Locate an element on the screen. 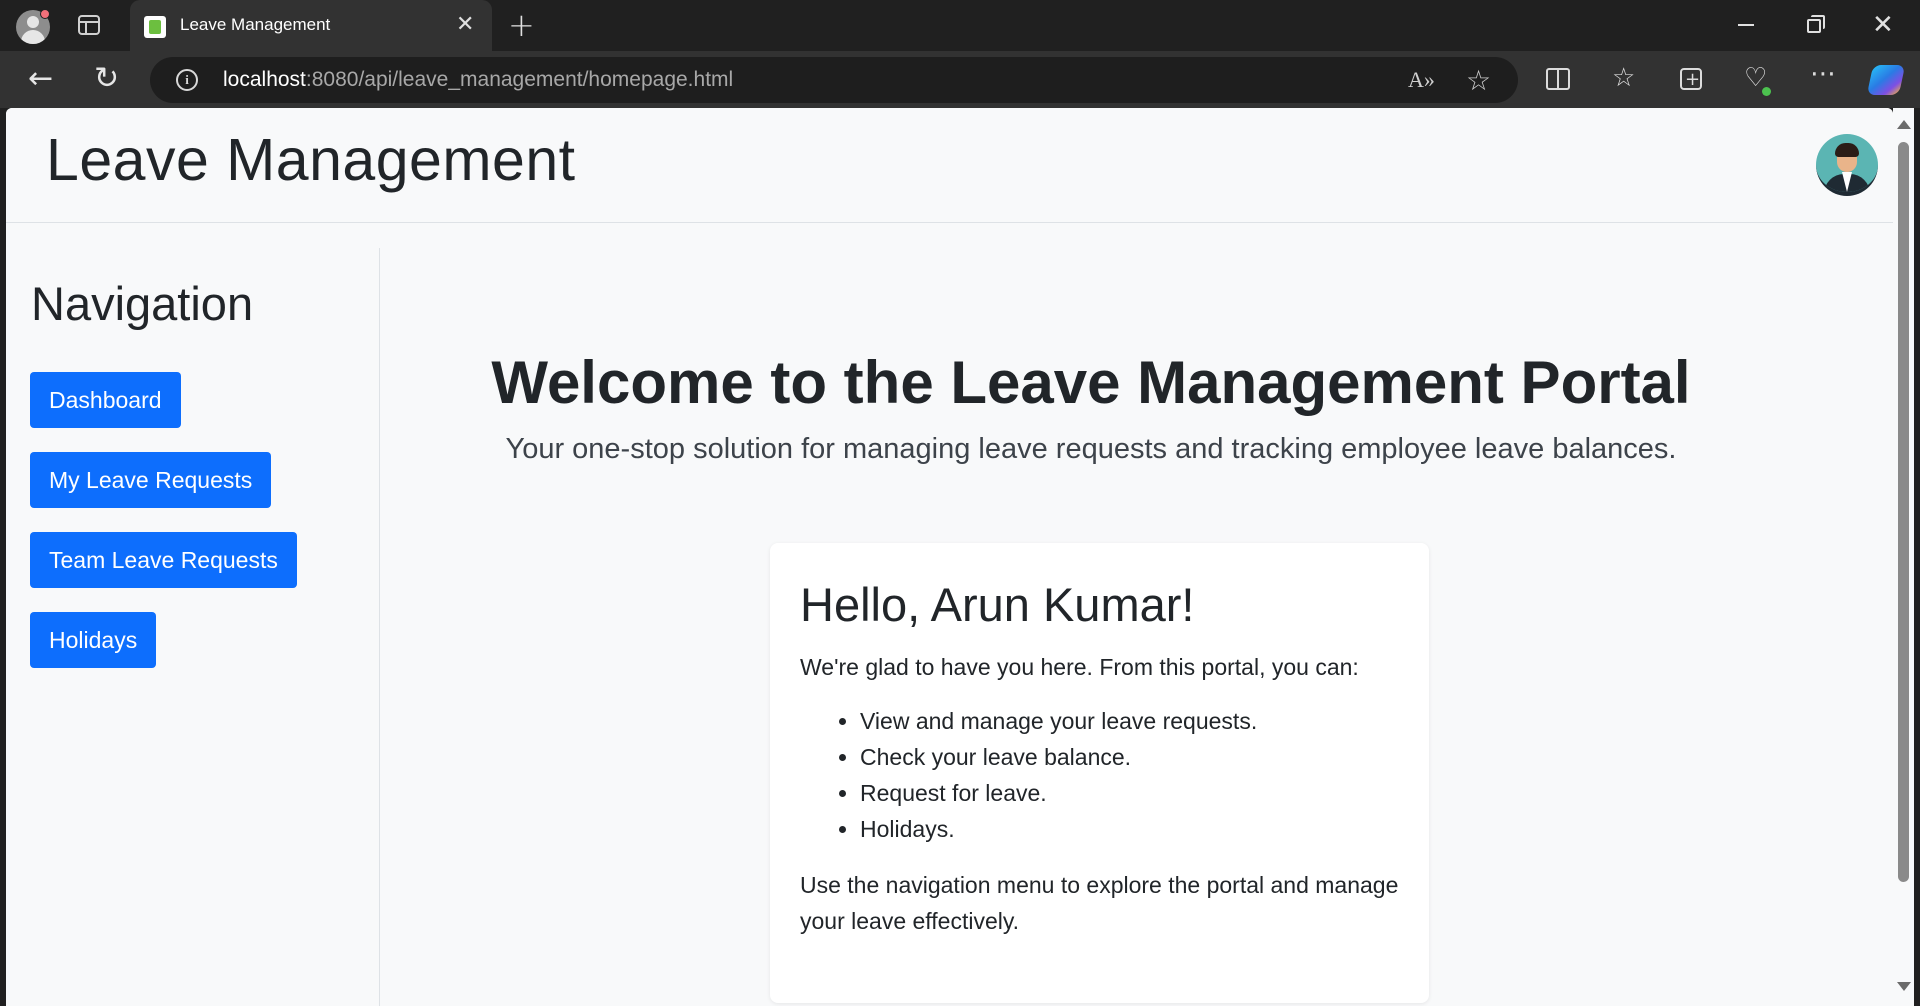  back-icon: ← is located at coordinates (40, 79).